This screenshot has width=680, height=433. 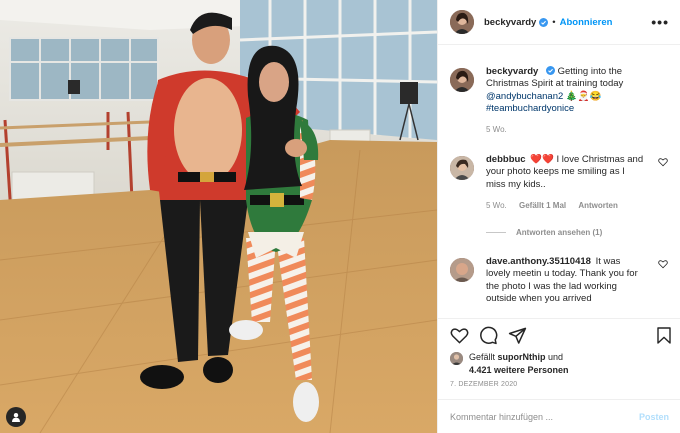 I want to click on replies-divider, so click(x=496, y=232).